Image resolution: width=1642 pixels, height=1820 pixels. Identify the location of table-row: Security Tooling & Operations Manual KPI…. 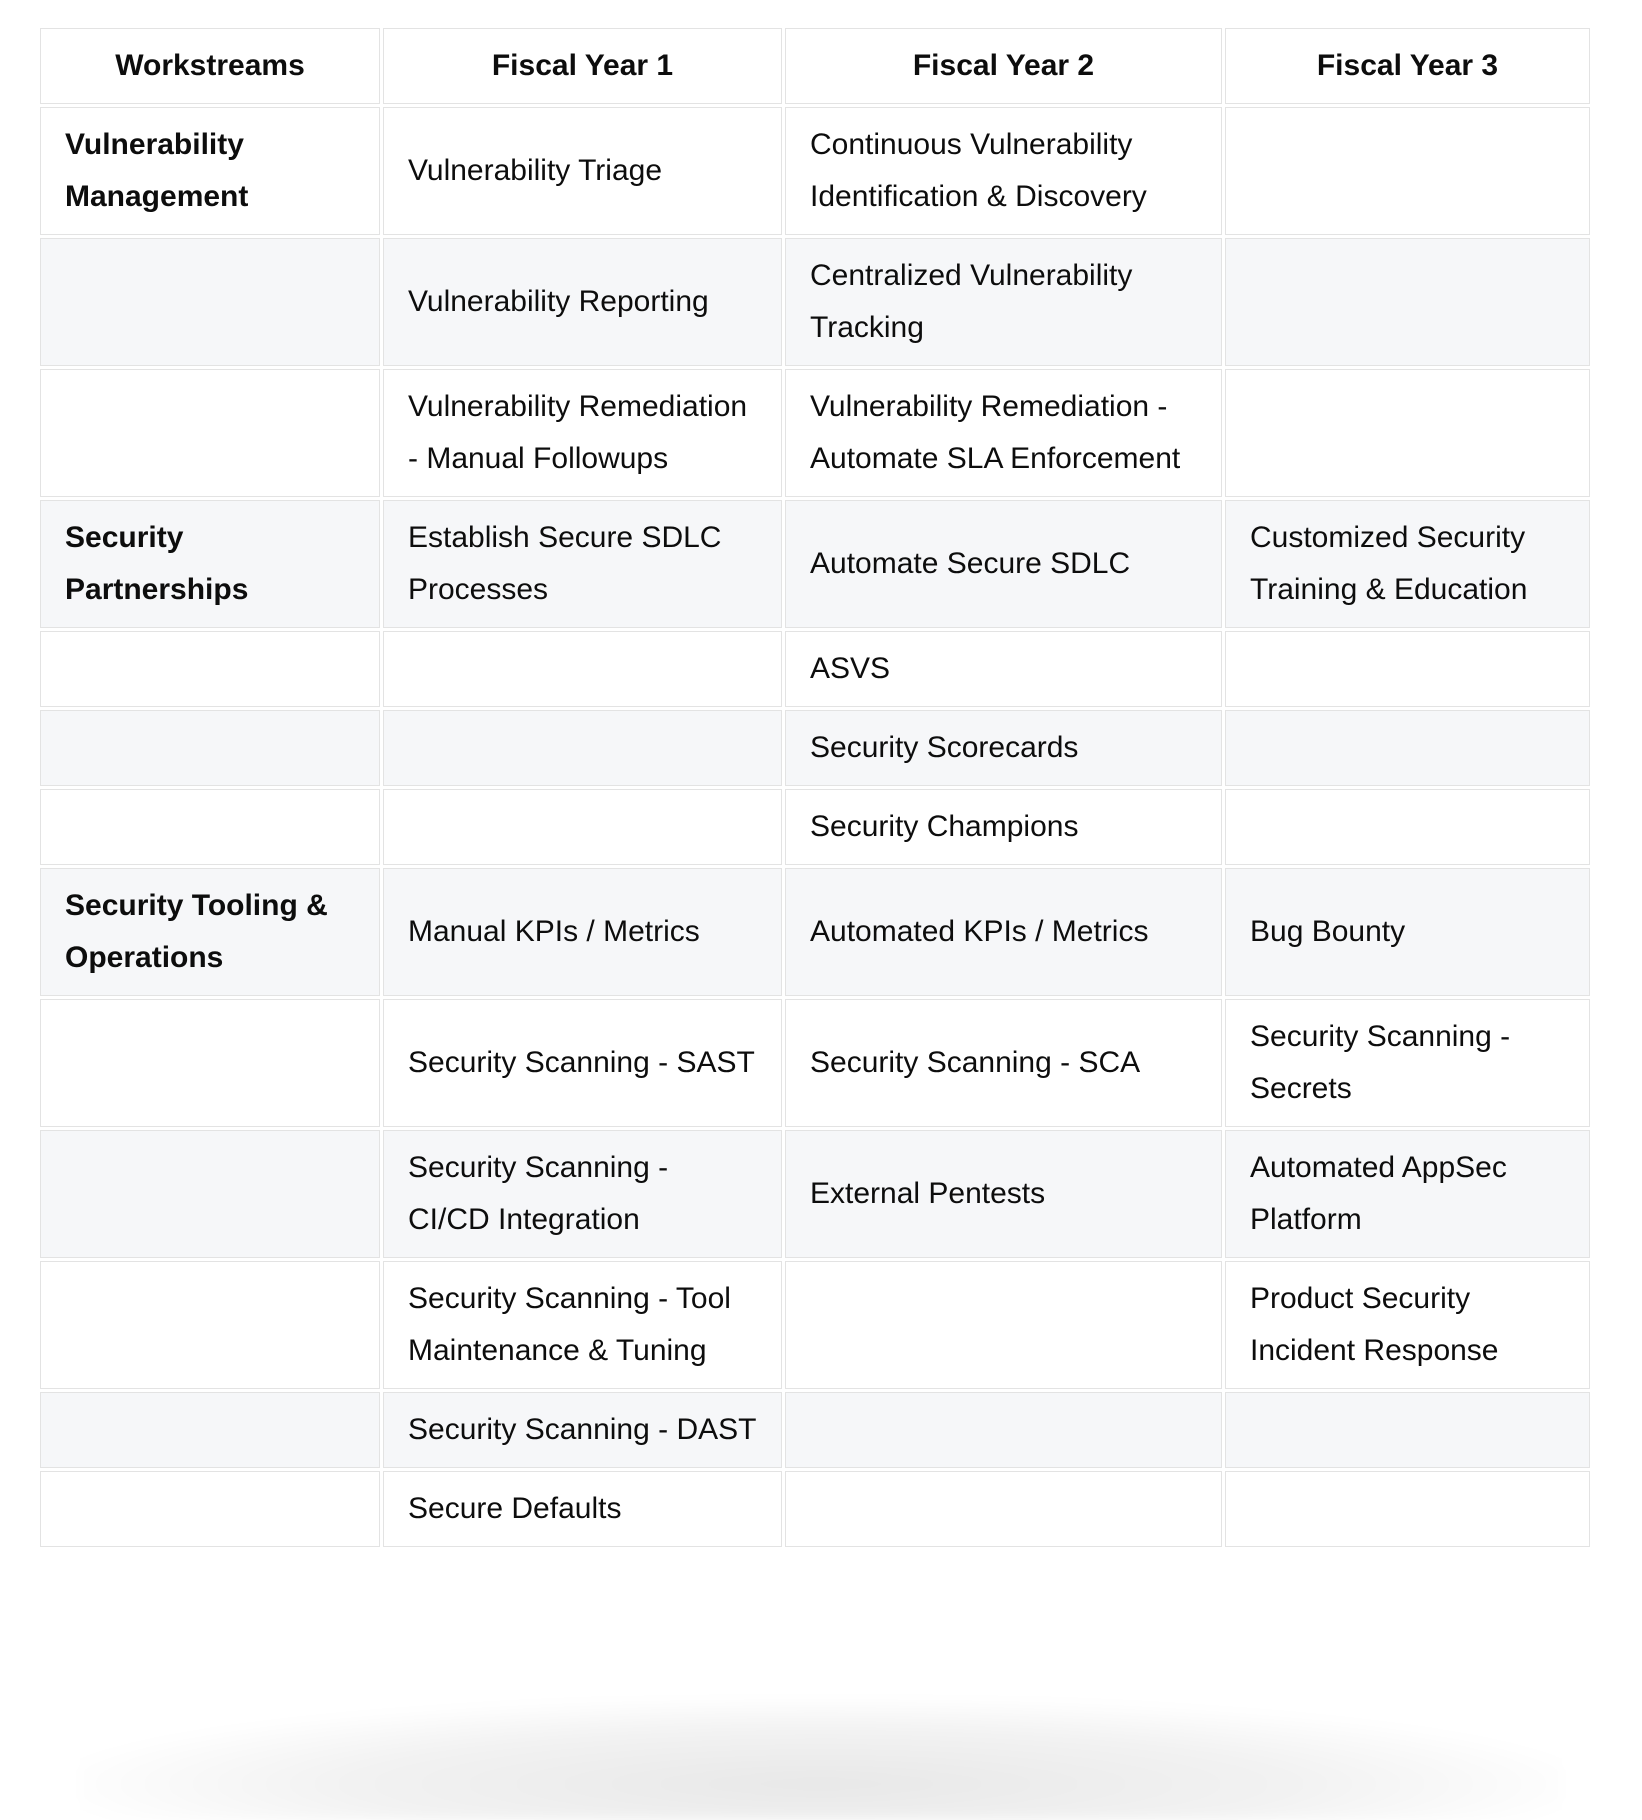
(815, 932).